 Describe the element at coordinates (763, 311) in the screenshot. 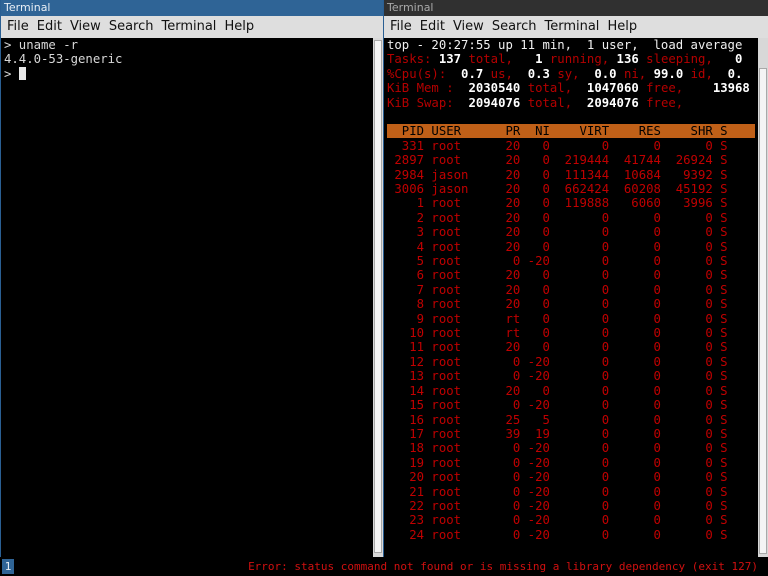

I see `right-scrollbar-thumb` at that location.